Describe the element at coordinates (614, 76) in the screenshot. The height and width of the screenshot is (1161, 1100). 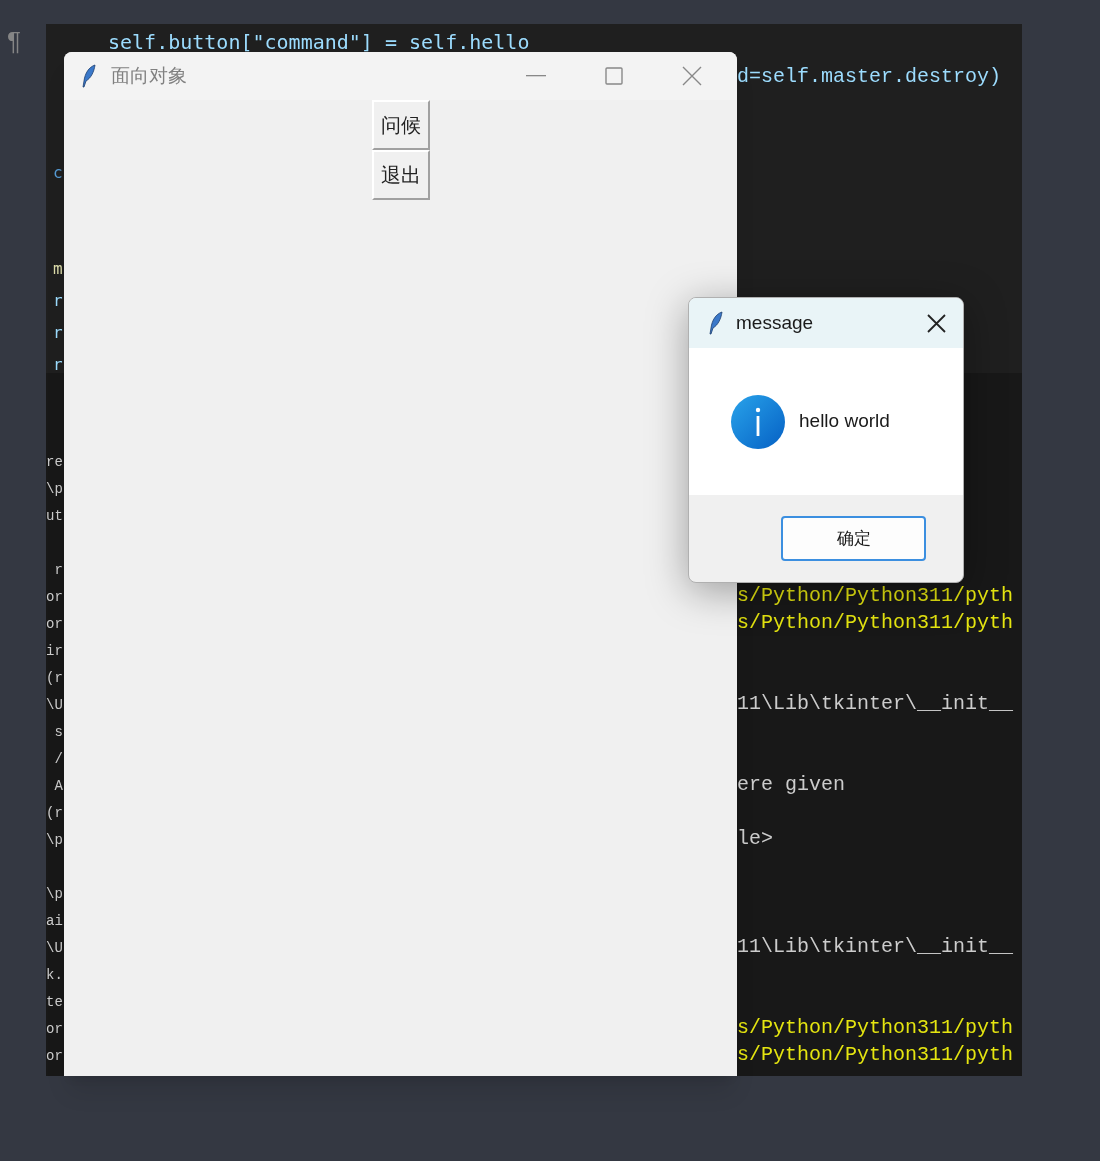
I see `maximize-icon` at that location.